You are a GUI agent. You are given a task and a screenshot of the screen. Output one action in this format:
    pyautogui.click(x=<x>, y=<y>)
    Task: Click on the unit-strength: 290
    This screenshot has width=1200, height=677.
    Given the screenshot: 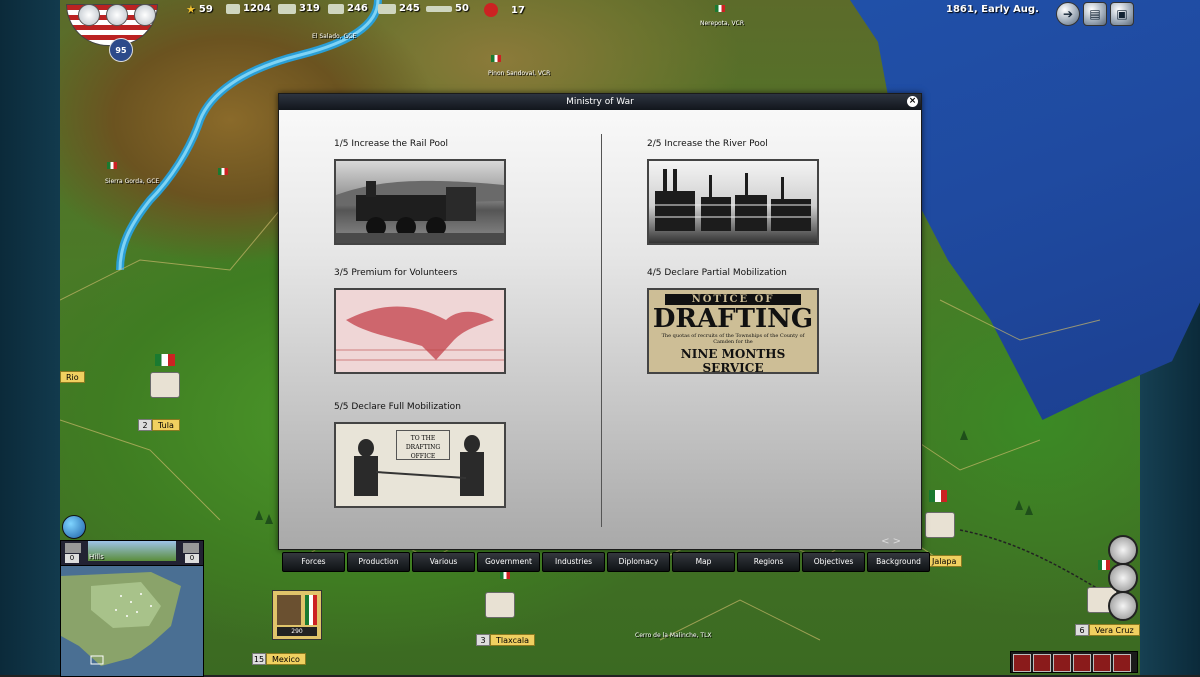 What is the action you would take?
    pyautogui.click(x=297, y=631)
    